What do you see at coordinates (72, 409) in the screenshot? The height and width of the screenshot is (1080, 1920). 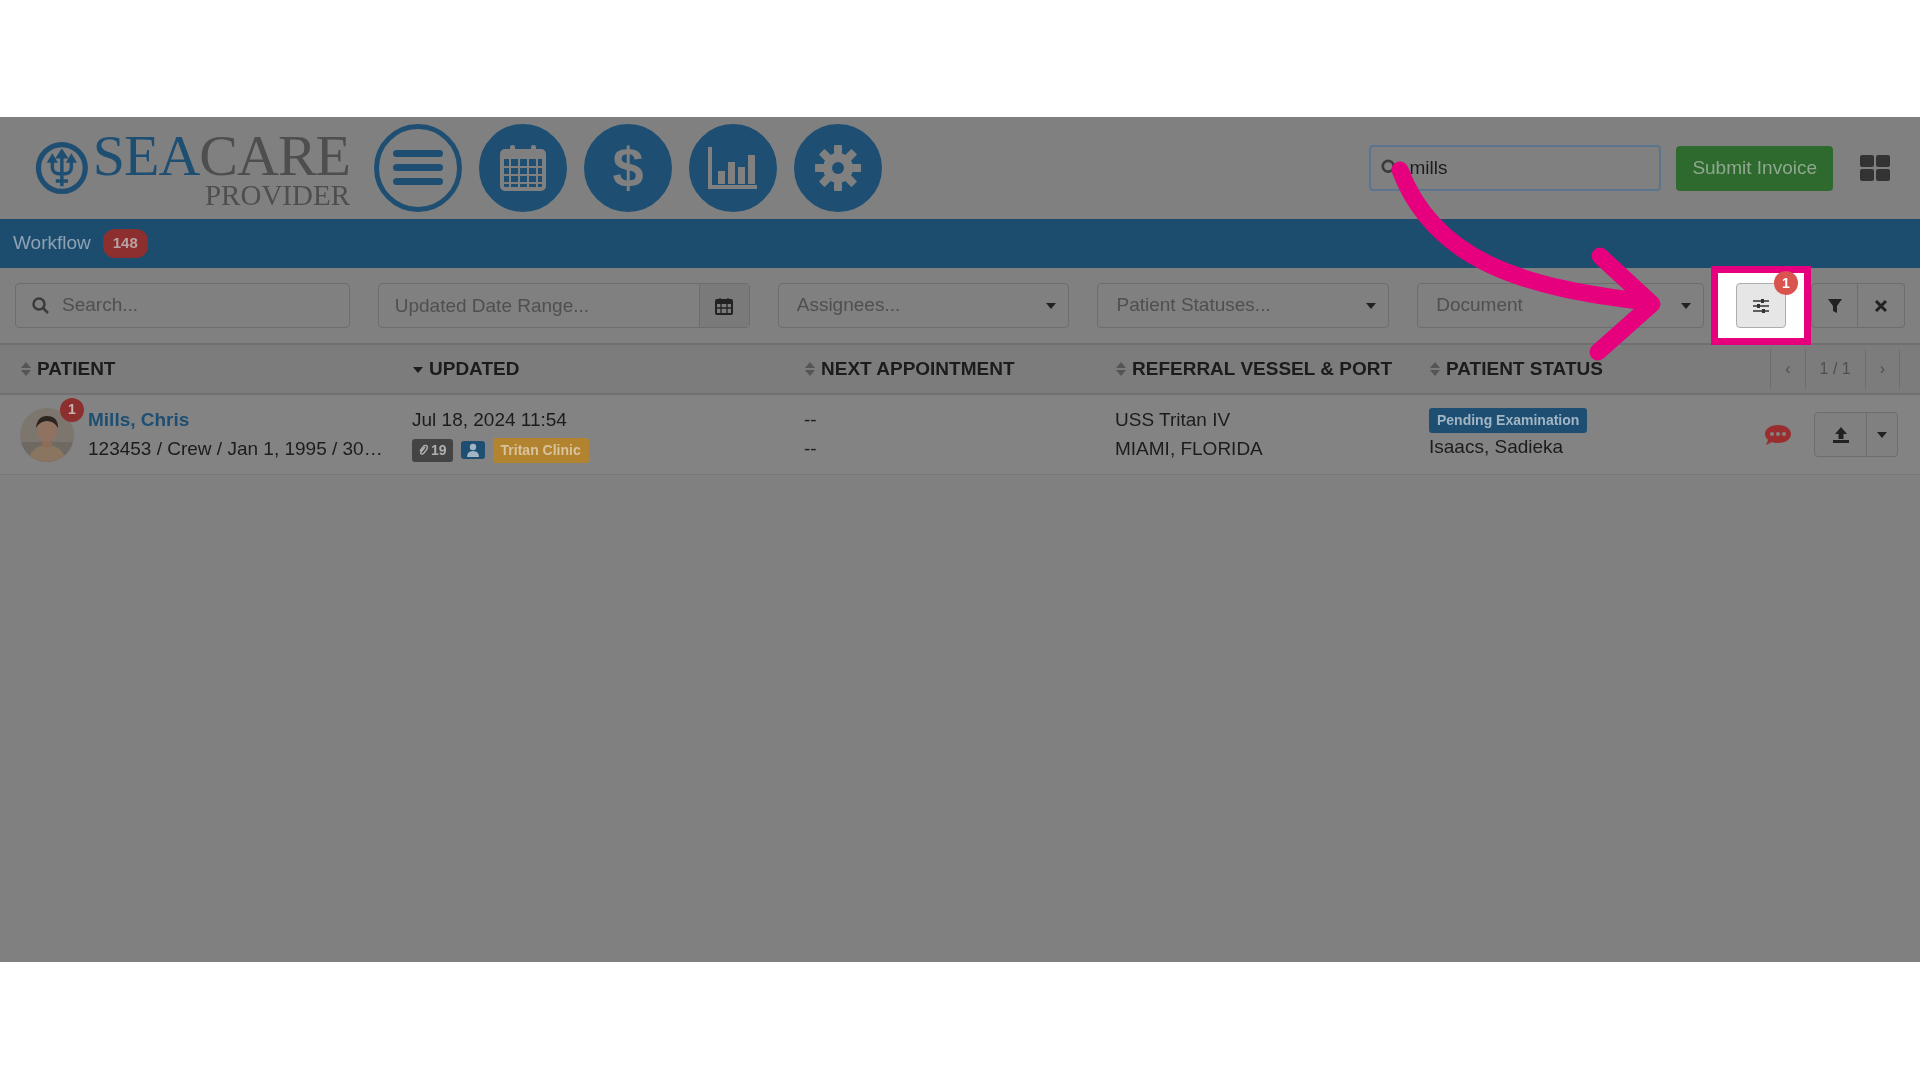 I see `notification-badge: 1` at bounding box center [72, 409].